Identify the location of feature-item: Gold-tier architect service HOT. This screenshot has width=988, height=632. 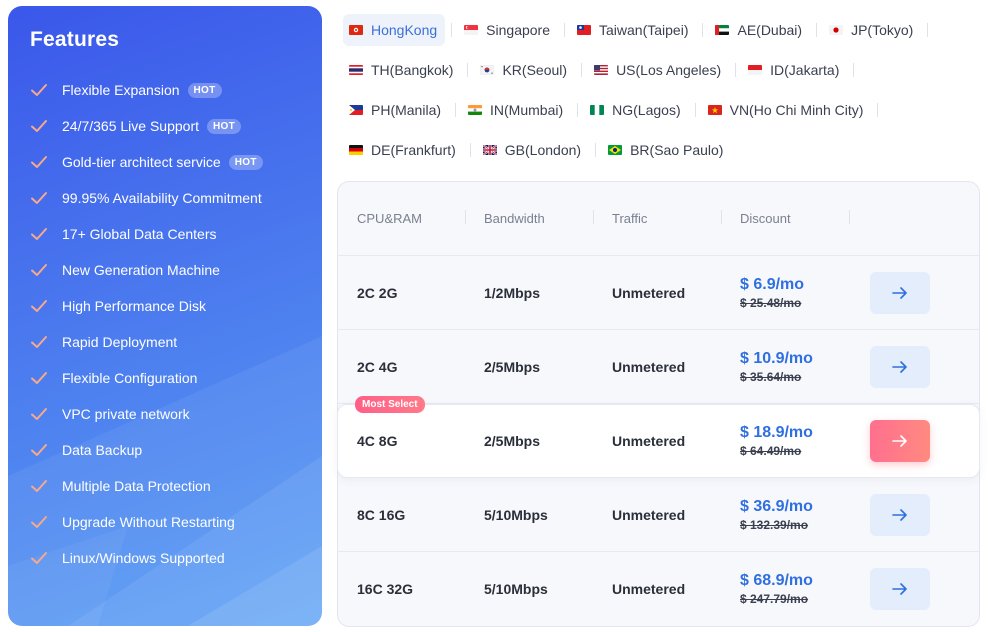
(146, 162).